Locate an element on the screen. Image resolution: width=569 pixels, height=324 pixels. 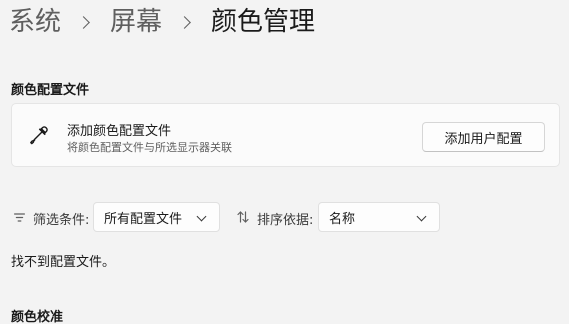
filter-sort-row: 筛选条件: 所有配置文件 排序依据: 名称 is located at coordinates (284, 217).